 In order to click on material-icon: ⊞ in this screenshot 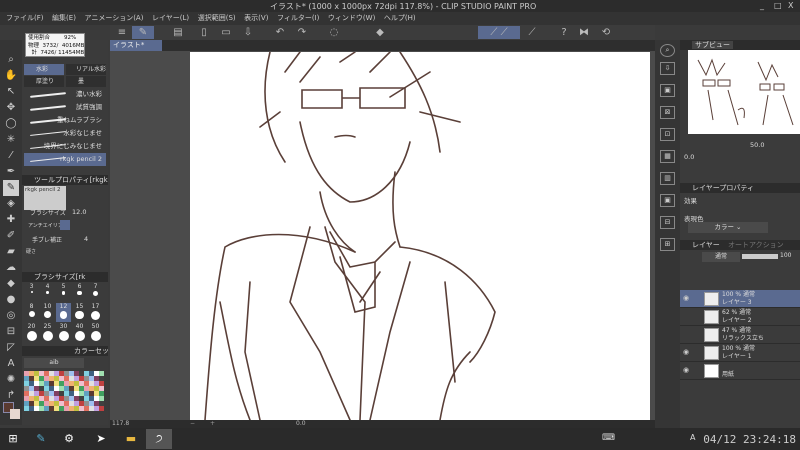, I will do `click(667, 244)`.